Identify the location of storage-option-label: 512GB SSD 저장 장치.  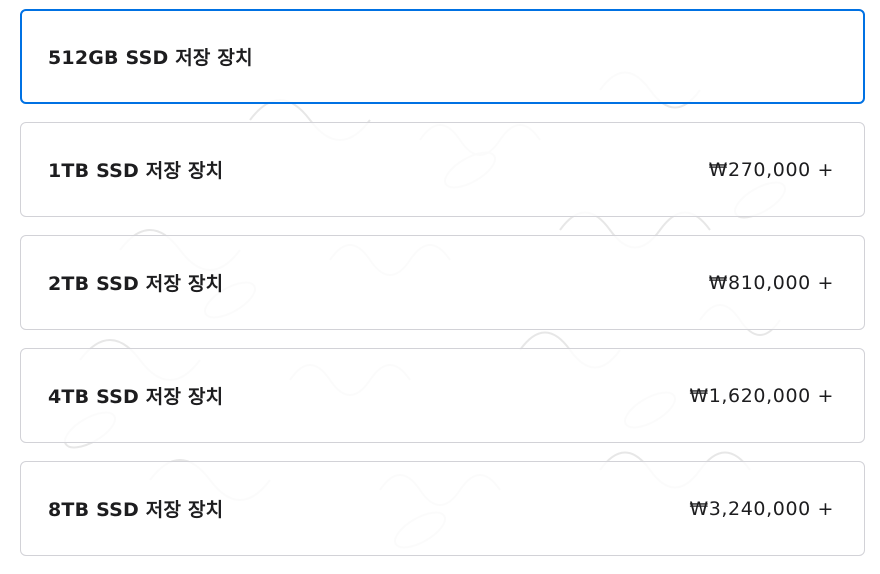
(150, 58).